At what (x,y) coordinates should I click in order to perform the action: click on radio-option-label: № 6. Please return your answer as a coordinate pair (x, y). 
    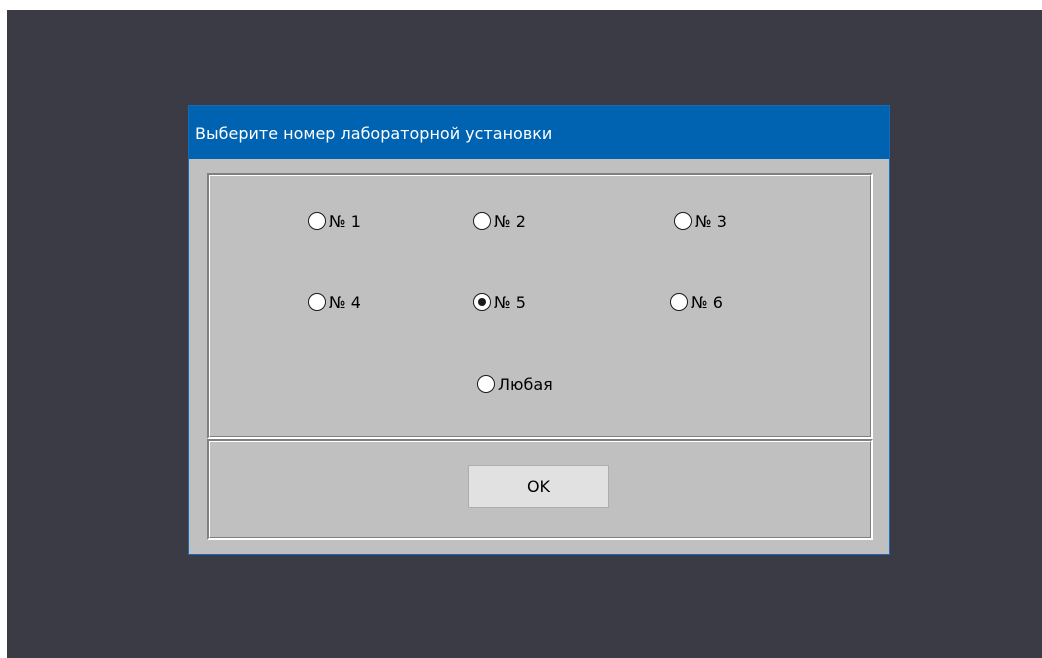
    Looking at the image, I should click on (707, 302).